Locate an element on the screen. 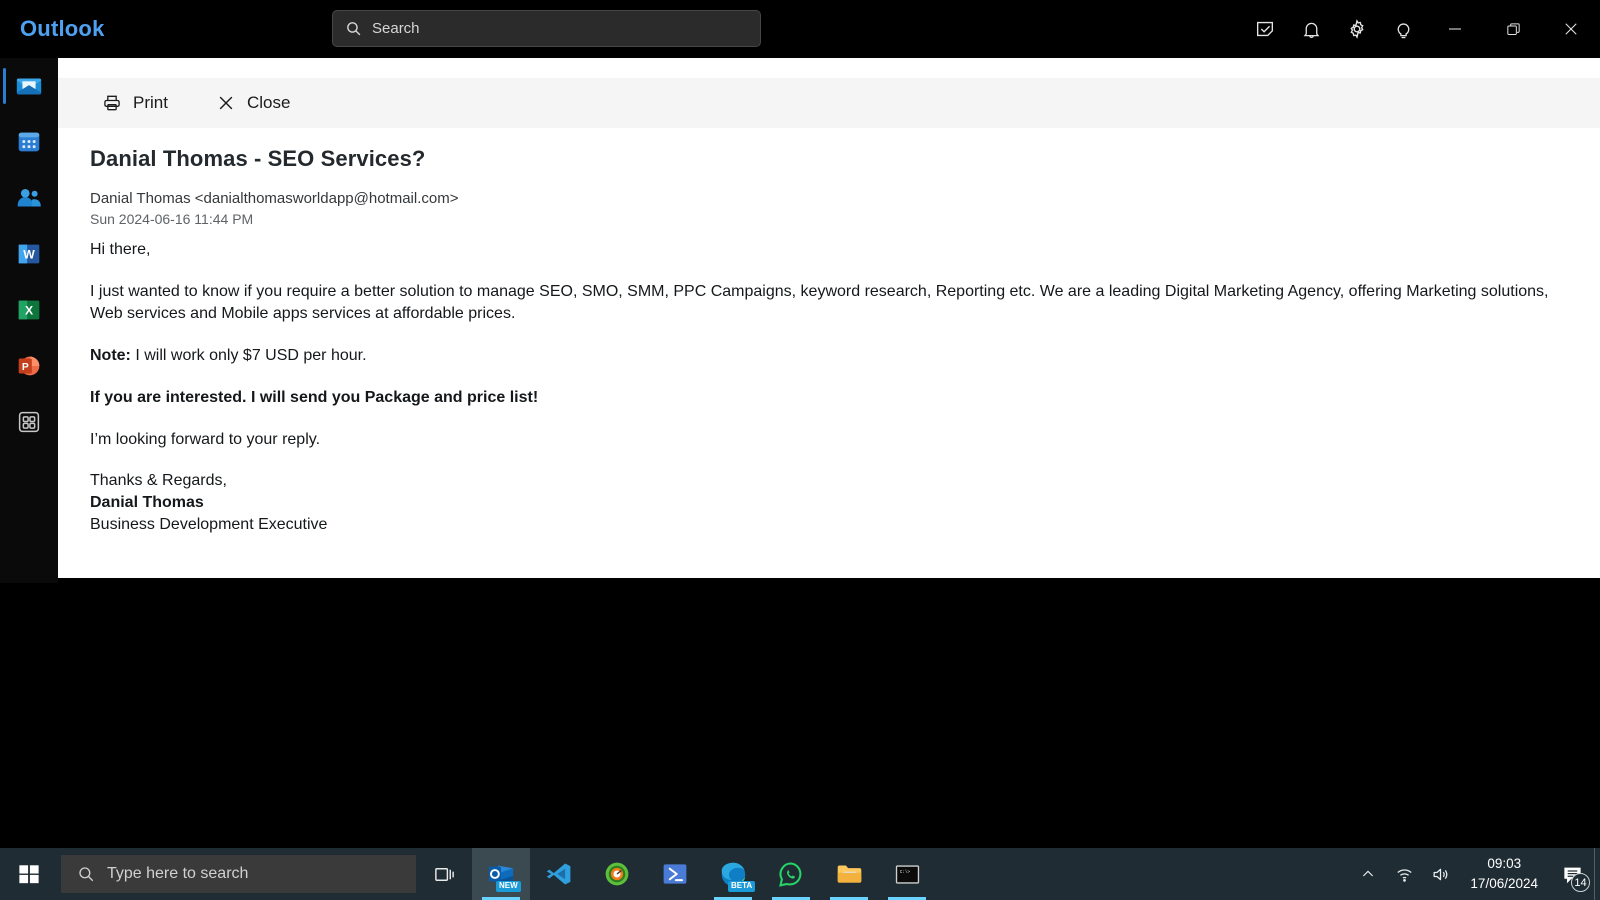  close-x-icon is located at coordinates (226, 103).